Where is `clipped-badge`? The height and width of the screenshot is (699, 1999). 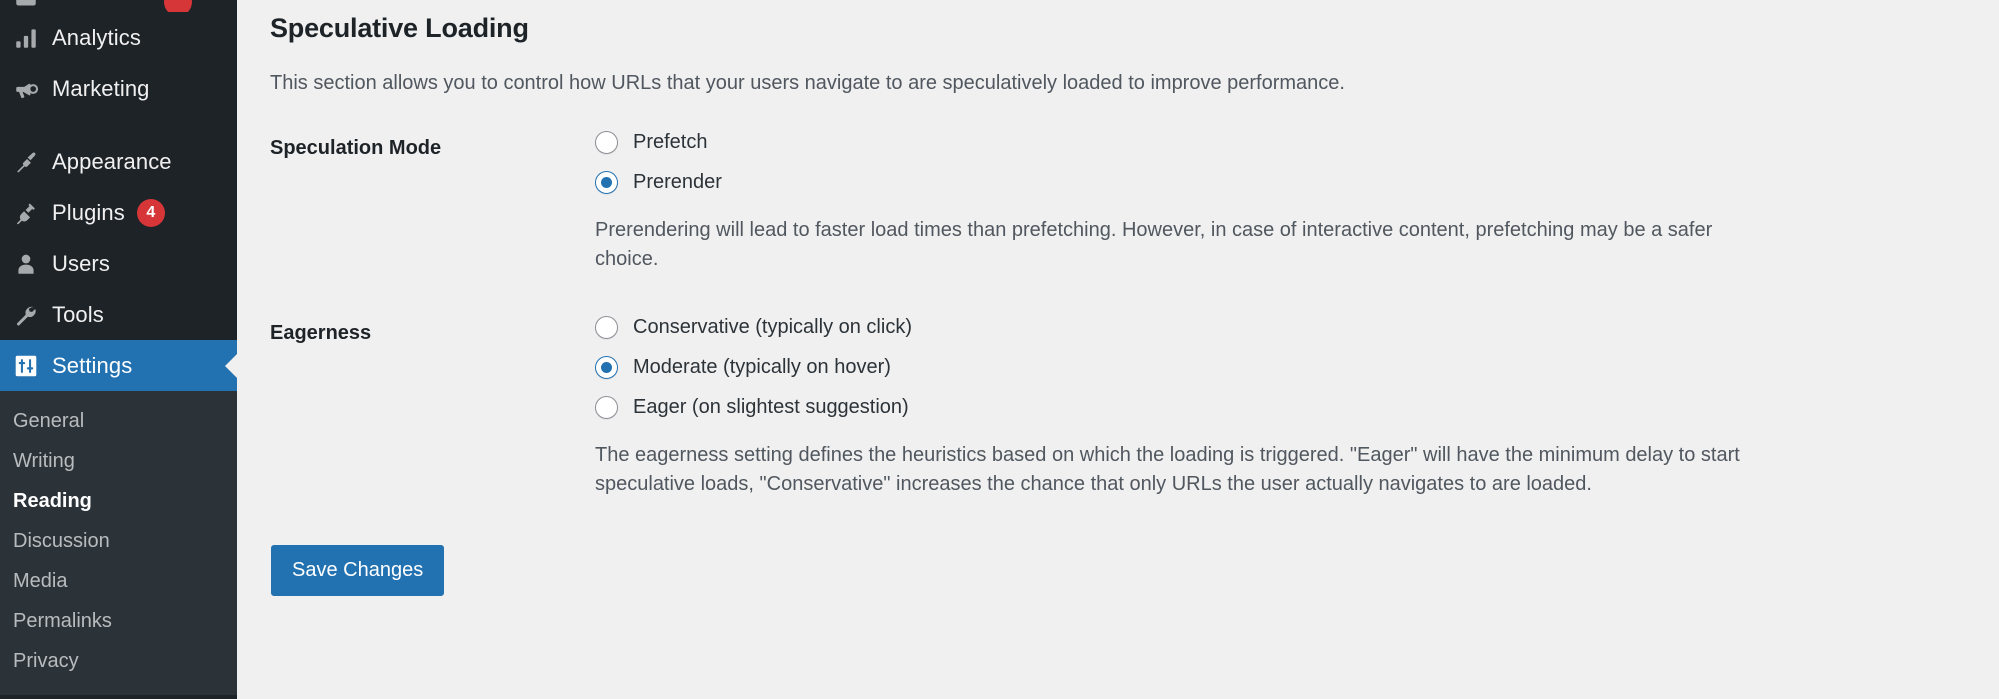
clipped-badge is located at coordinates (178, 6).